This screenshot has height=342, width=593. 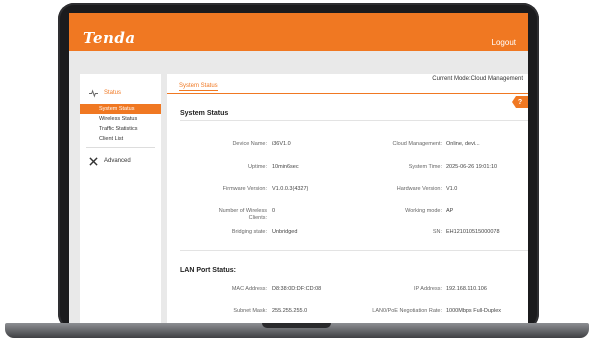 I want to click on brand-logo: Tenda, so click(x=109, y=38).